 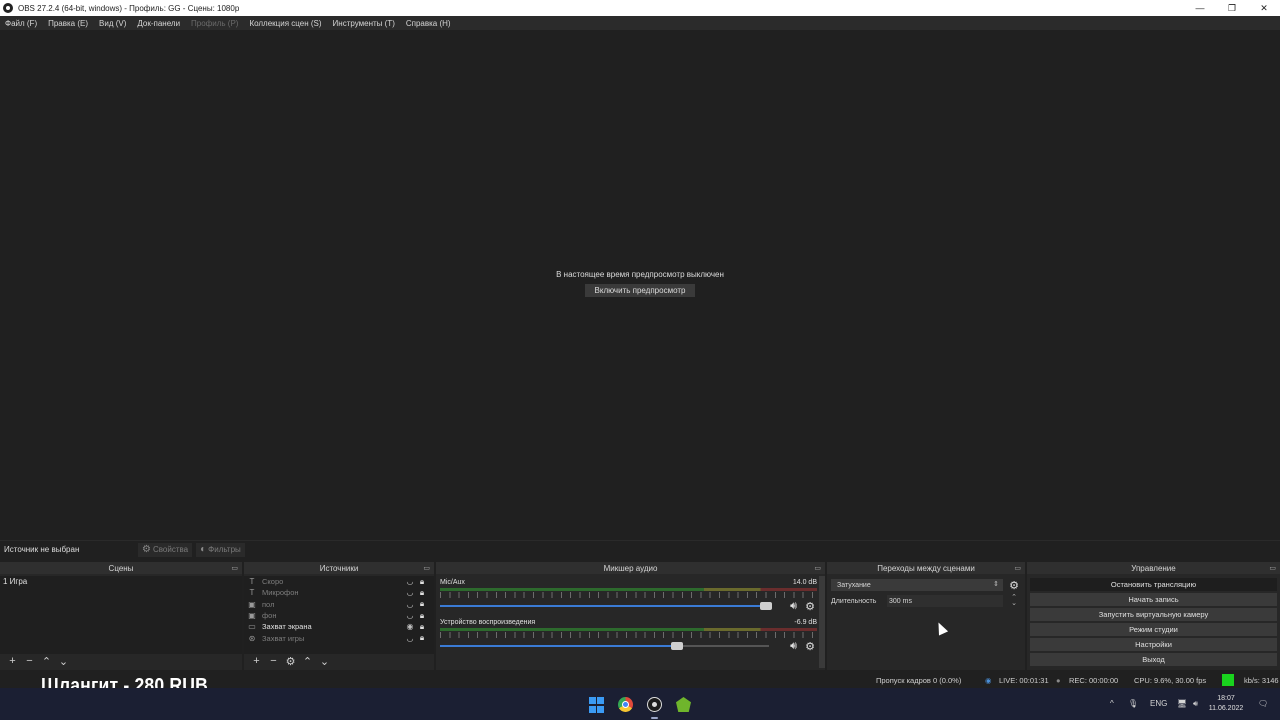 What do you see at coordinates (63, 661) in the screenshot?
I see `scene-down-button: ⌄` at bounding box center [63, 661].